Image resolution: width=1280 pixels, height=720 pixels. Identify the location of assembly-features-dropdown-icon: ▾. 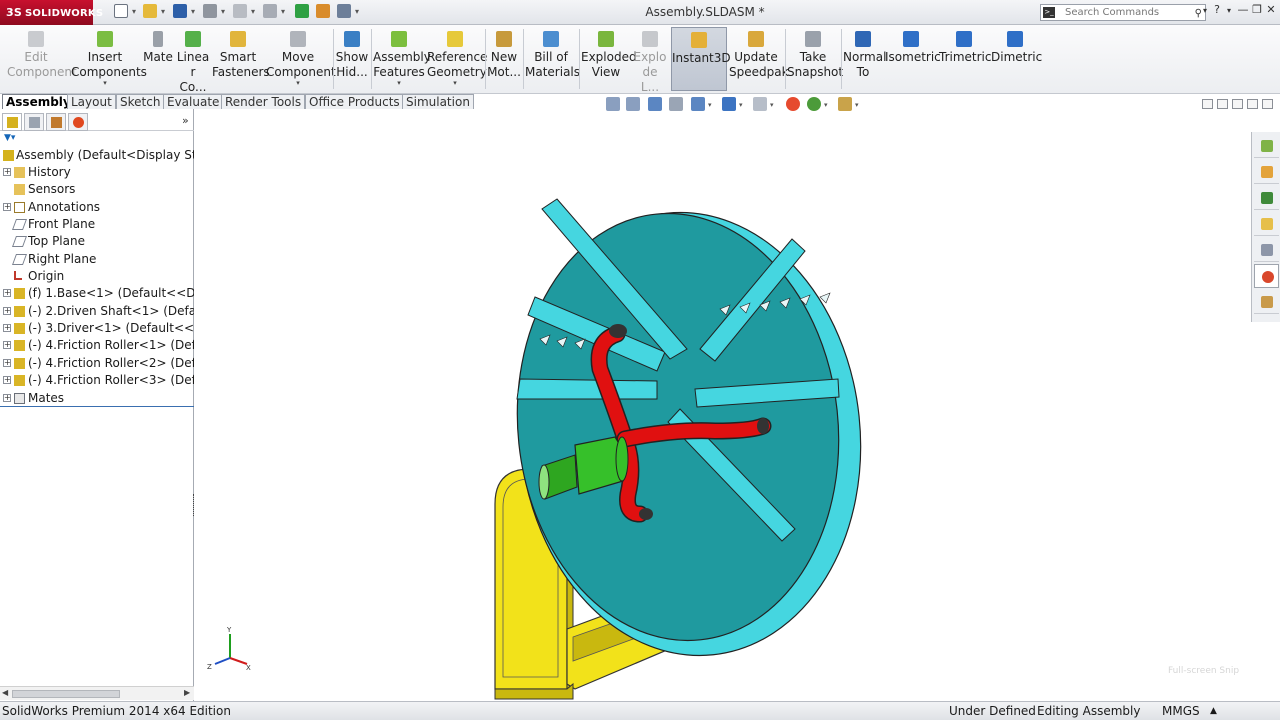
(399, 83).